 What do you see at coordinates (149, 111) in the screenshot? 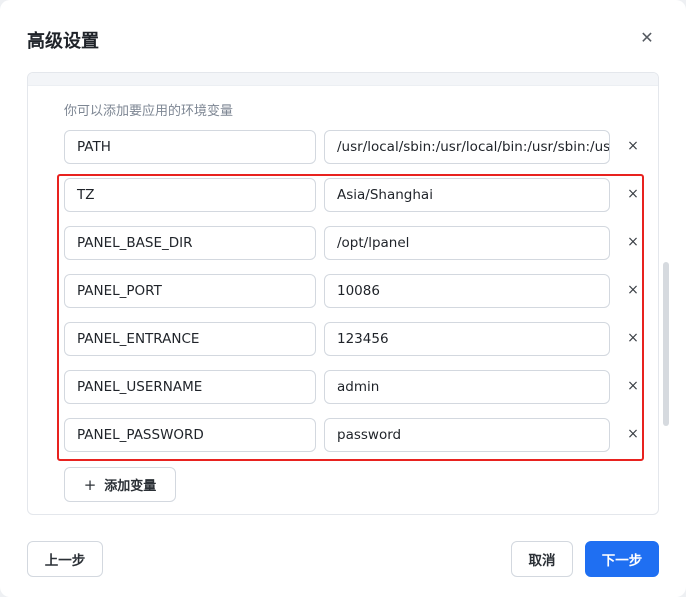
I see `env-hint-text: 你可以添加要应用的环境变量` at bounding box center [149, 111].